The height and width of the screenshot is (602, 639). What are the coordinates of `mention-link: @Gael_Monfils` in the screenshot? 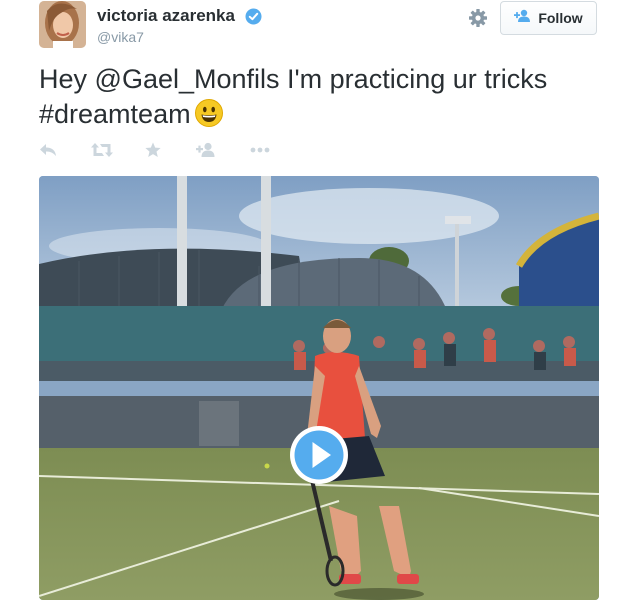 It's located at (187, 79).